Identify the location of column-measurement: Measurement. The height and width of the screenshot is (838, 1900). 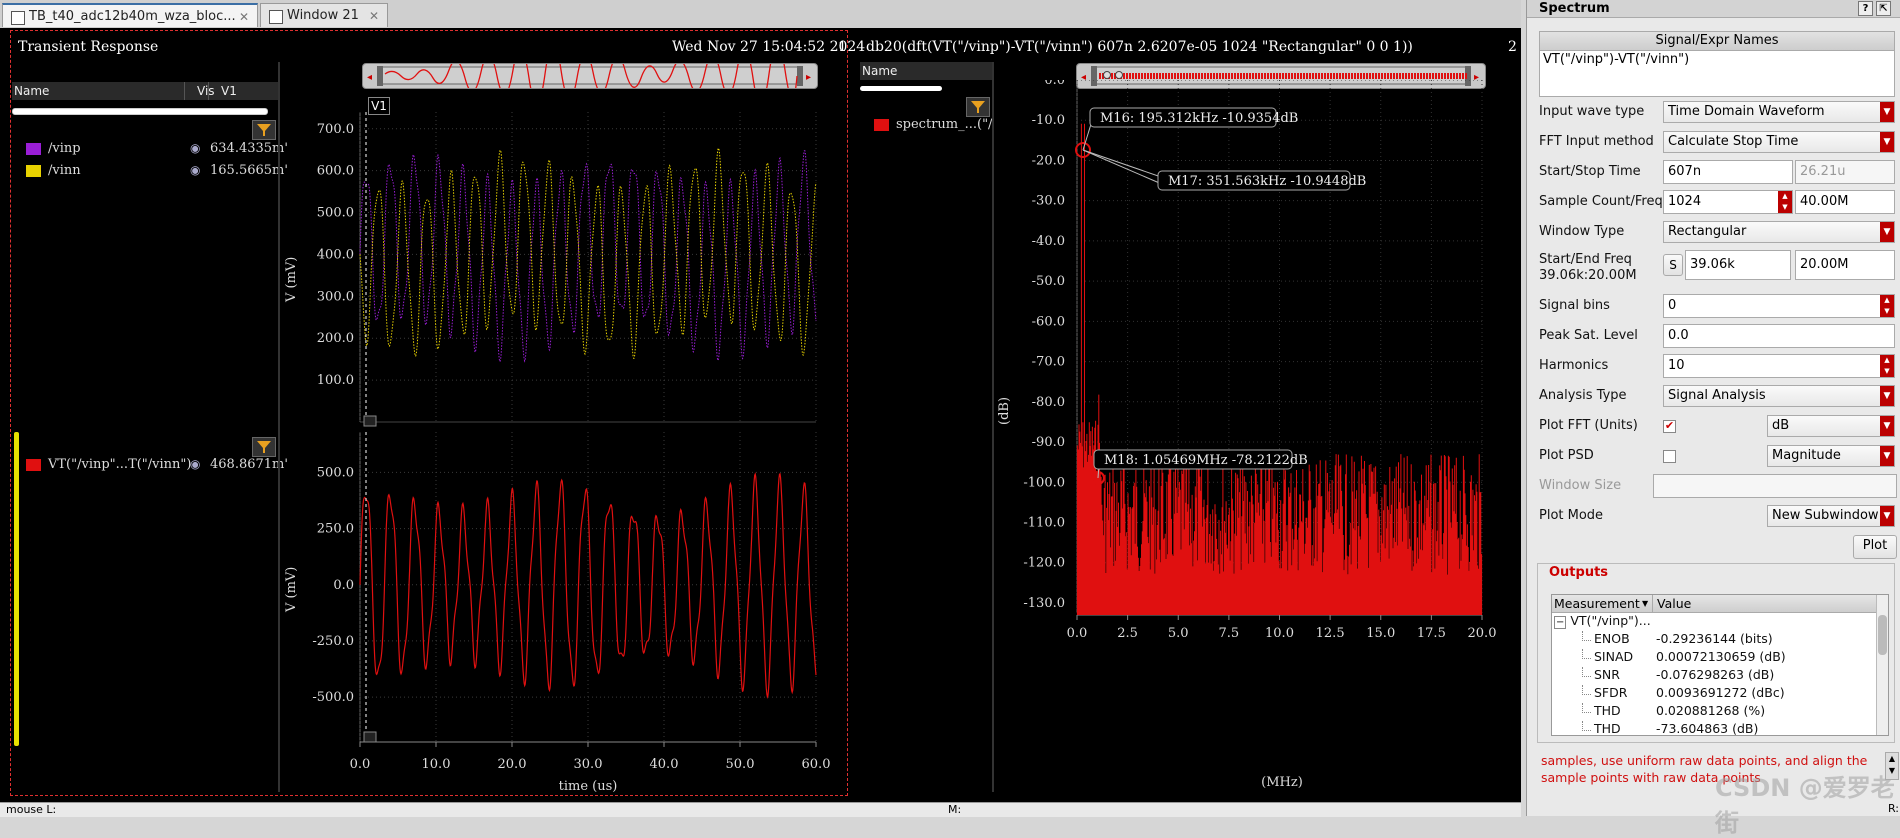
(1597, 603).